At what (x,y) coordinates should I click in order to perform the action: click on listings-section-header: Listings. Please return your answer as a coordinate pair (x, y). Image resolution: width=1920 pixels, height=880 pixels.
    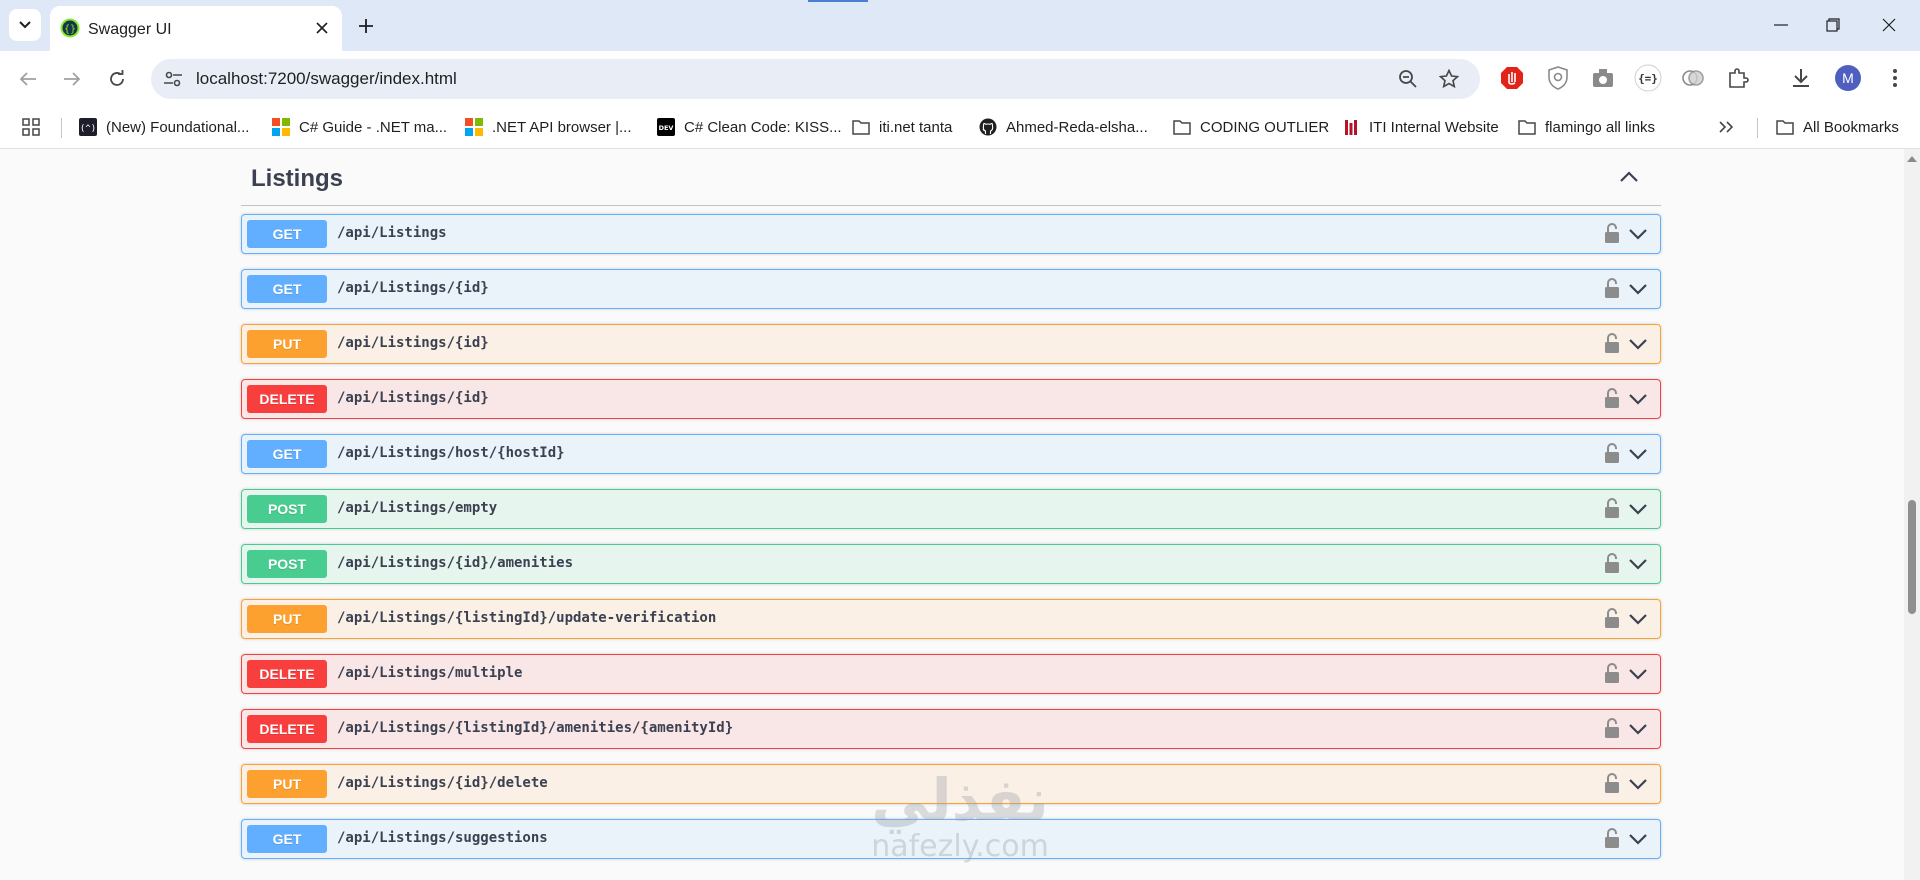
    Looking at the image, I should click on (951, 178).